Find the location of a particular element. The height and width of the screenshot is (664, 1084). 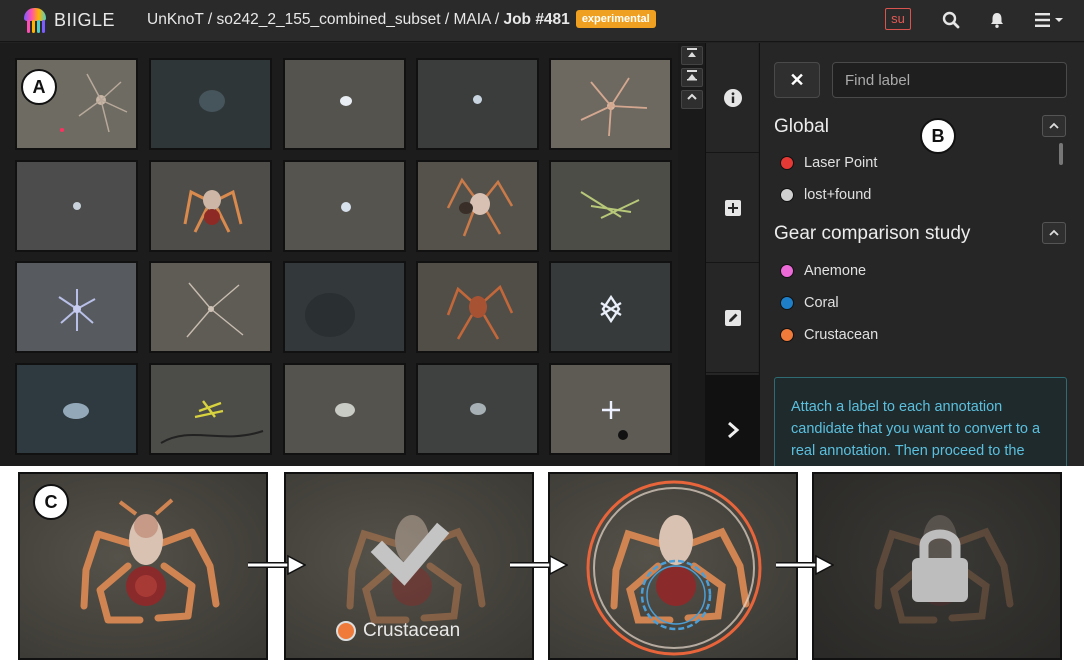

info-icon is located at coordinates (732, 97).